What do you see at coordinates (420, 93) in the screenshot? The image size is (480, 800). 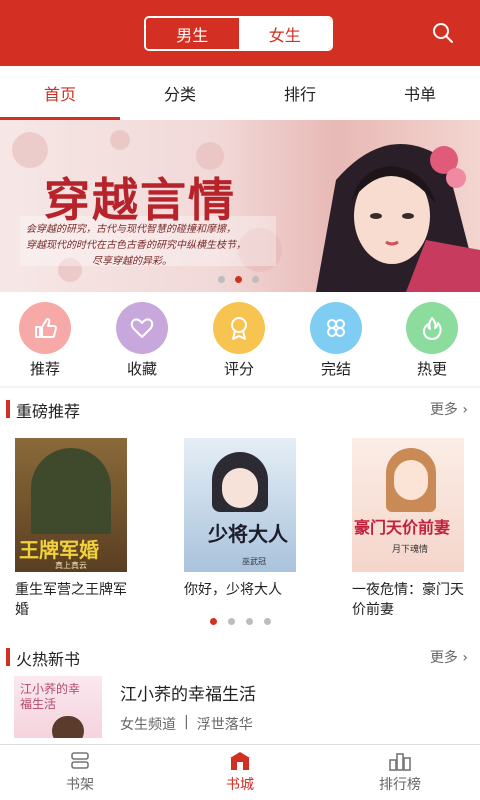 I see `tab-booklist: 书单` at bounding box center [420, 93].